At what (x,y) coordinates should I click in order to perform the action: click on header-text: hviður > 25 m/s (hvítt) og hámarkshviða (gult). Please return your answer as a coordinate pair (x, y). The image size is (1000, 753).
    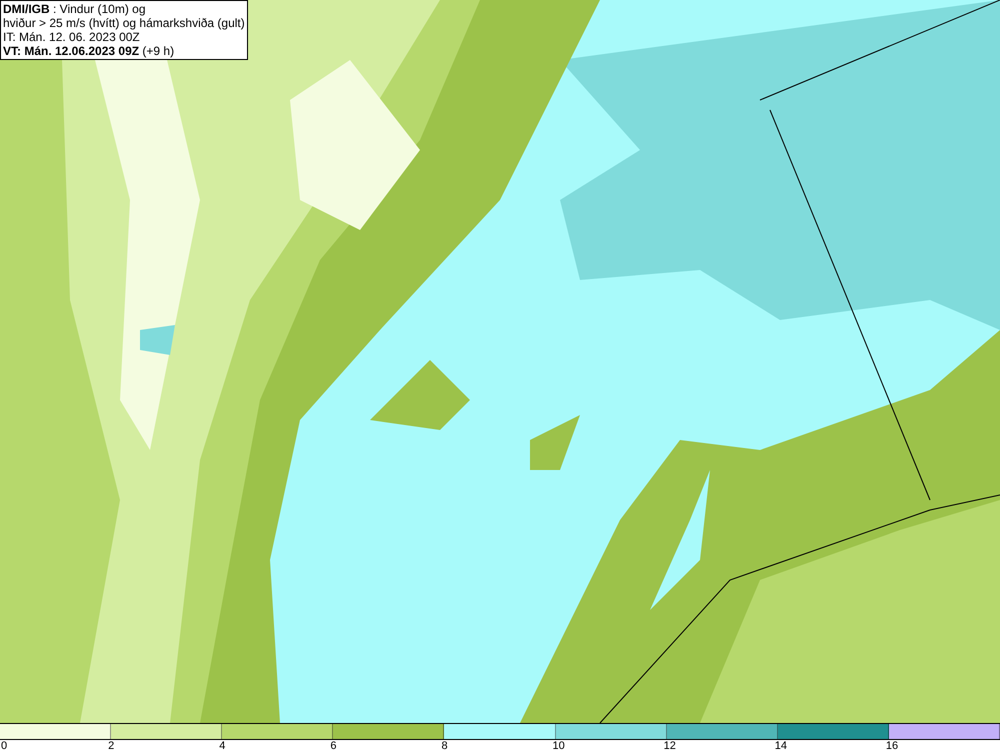
    Looking at the image, I should click on (124, 23).